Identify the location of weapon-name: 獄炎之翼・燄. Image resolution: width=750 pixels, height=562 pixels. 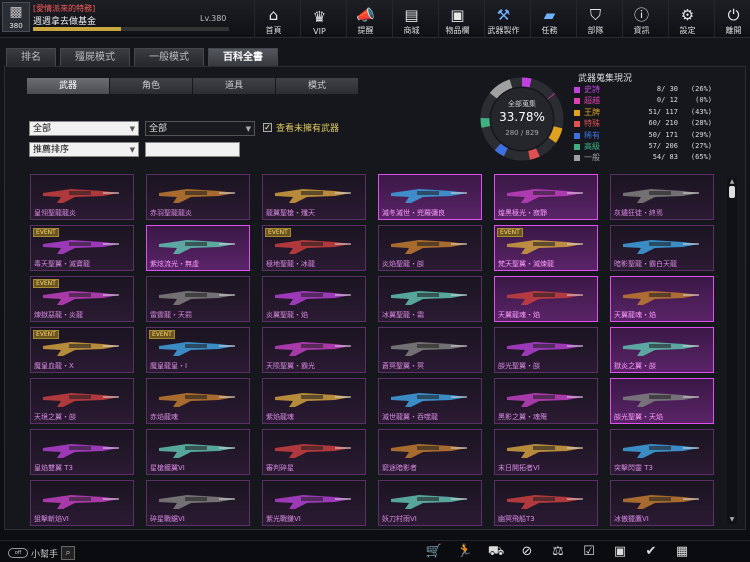
(635, 366).